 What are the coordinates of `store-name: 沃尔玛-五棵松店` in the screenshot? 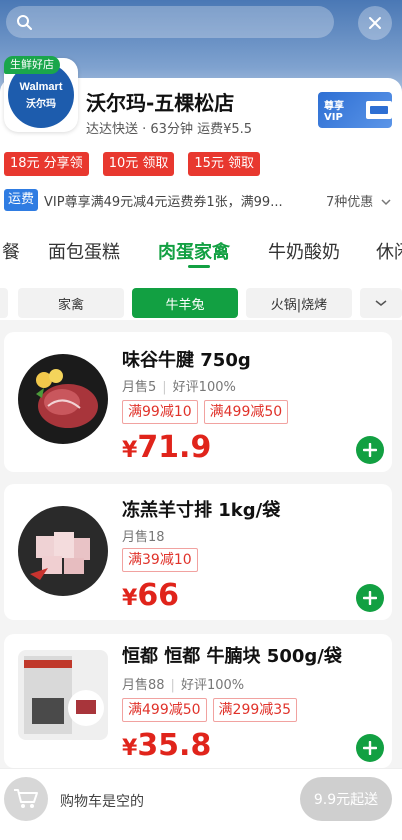 It's located at (160, 101).